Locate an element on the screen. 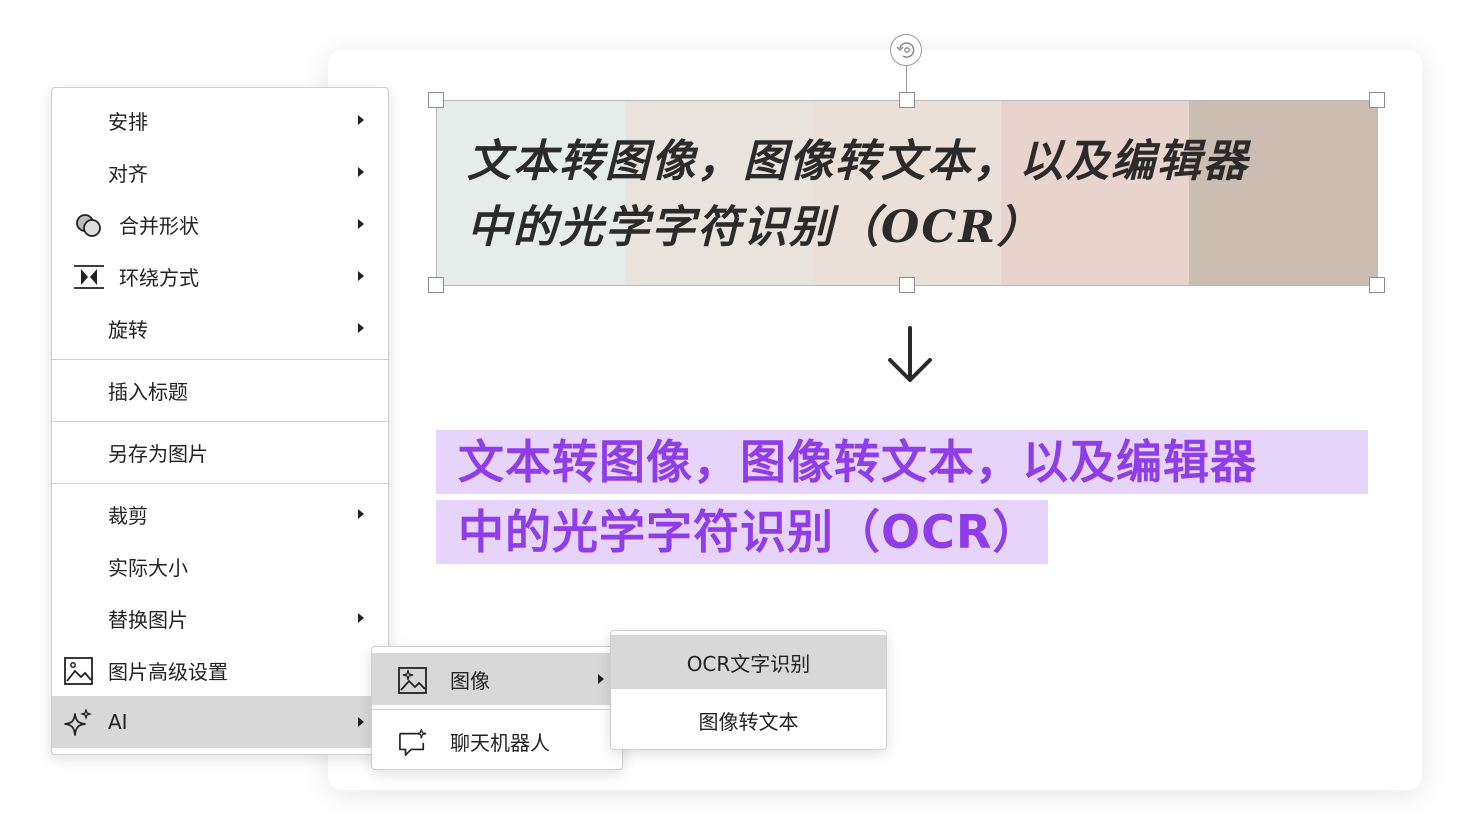 The width and height of the screenshot is (1472, 840). menu-item-label: 替换图片 is located at coordinates (148, 619).